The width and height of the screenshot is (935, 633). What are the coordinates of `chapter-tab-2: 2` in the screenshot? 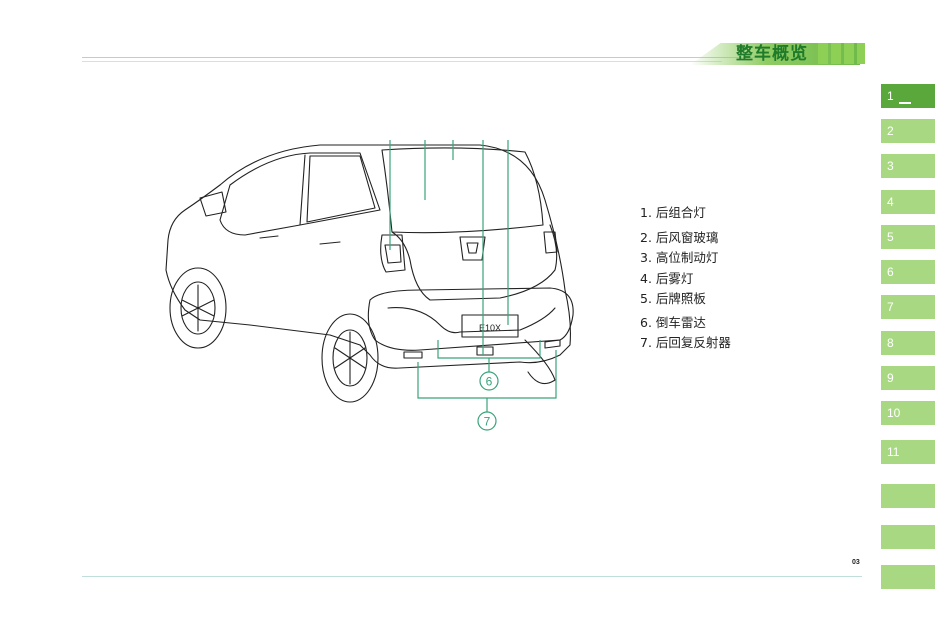 It's located at (908, 131).